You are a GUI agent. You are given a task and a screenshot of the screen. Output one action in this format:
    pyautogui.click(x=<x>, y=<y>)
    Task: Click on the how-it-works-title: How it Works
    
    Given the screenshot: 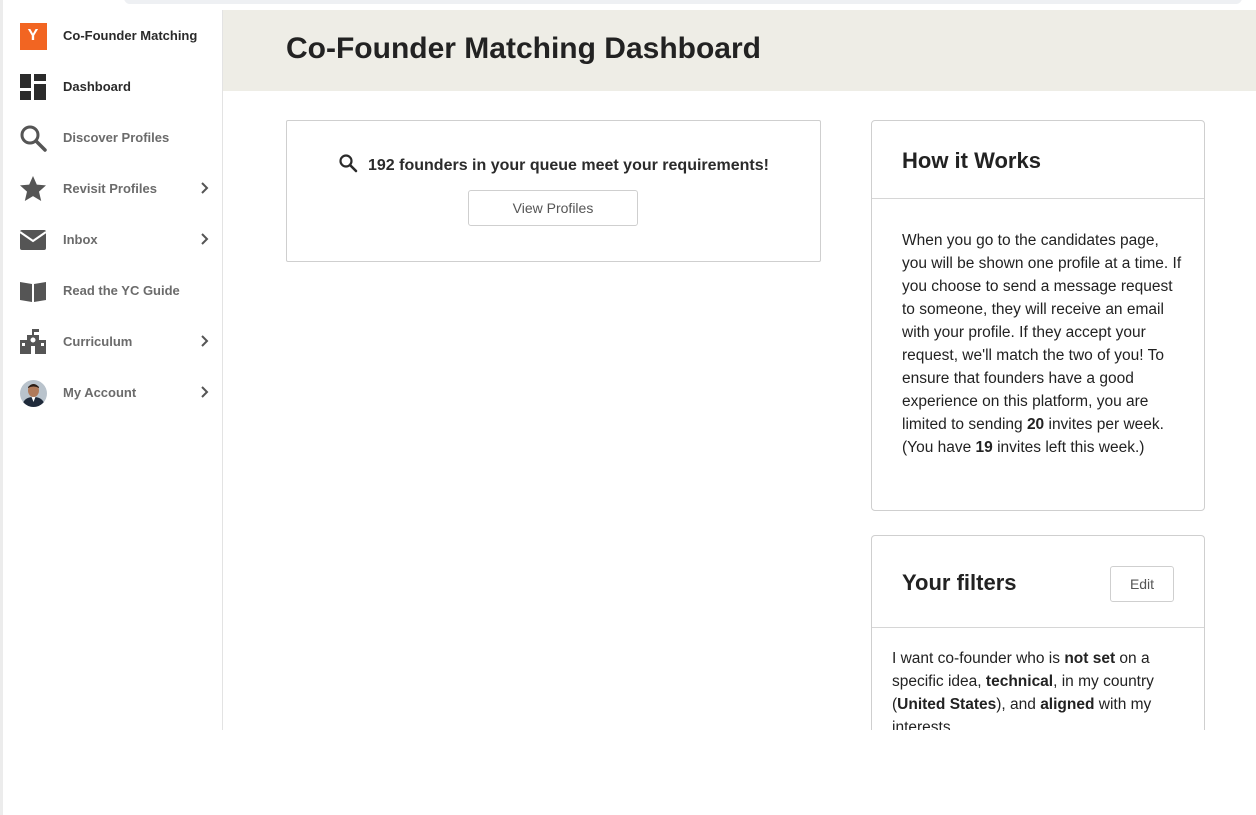 What is the action you would take?
    pyautogui.click(x=971, y=160)
    